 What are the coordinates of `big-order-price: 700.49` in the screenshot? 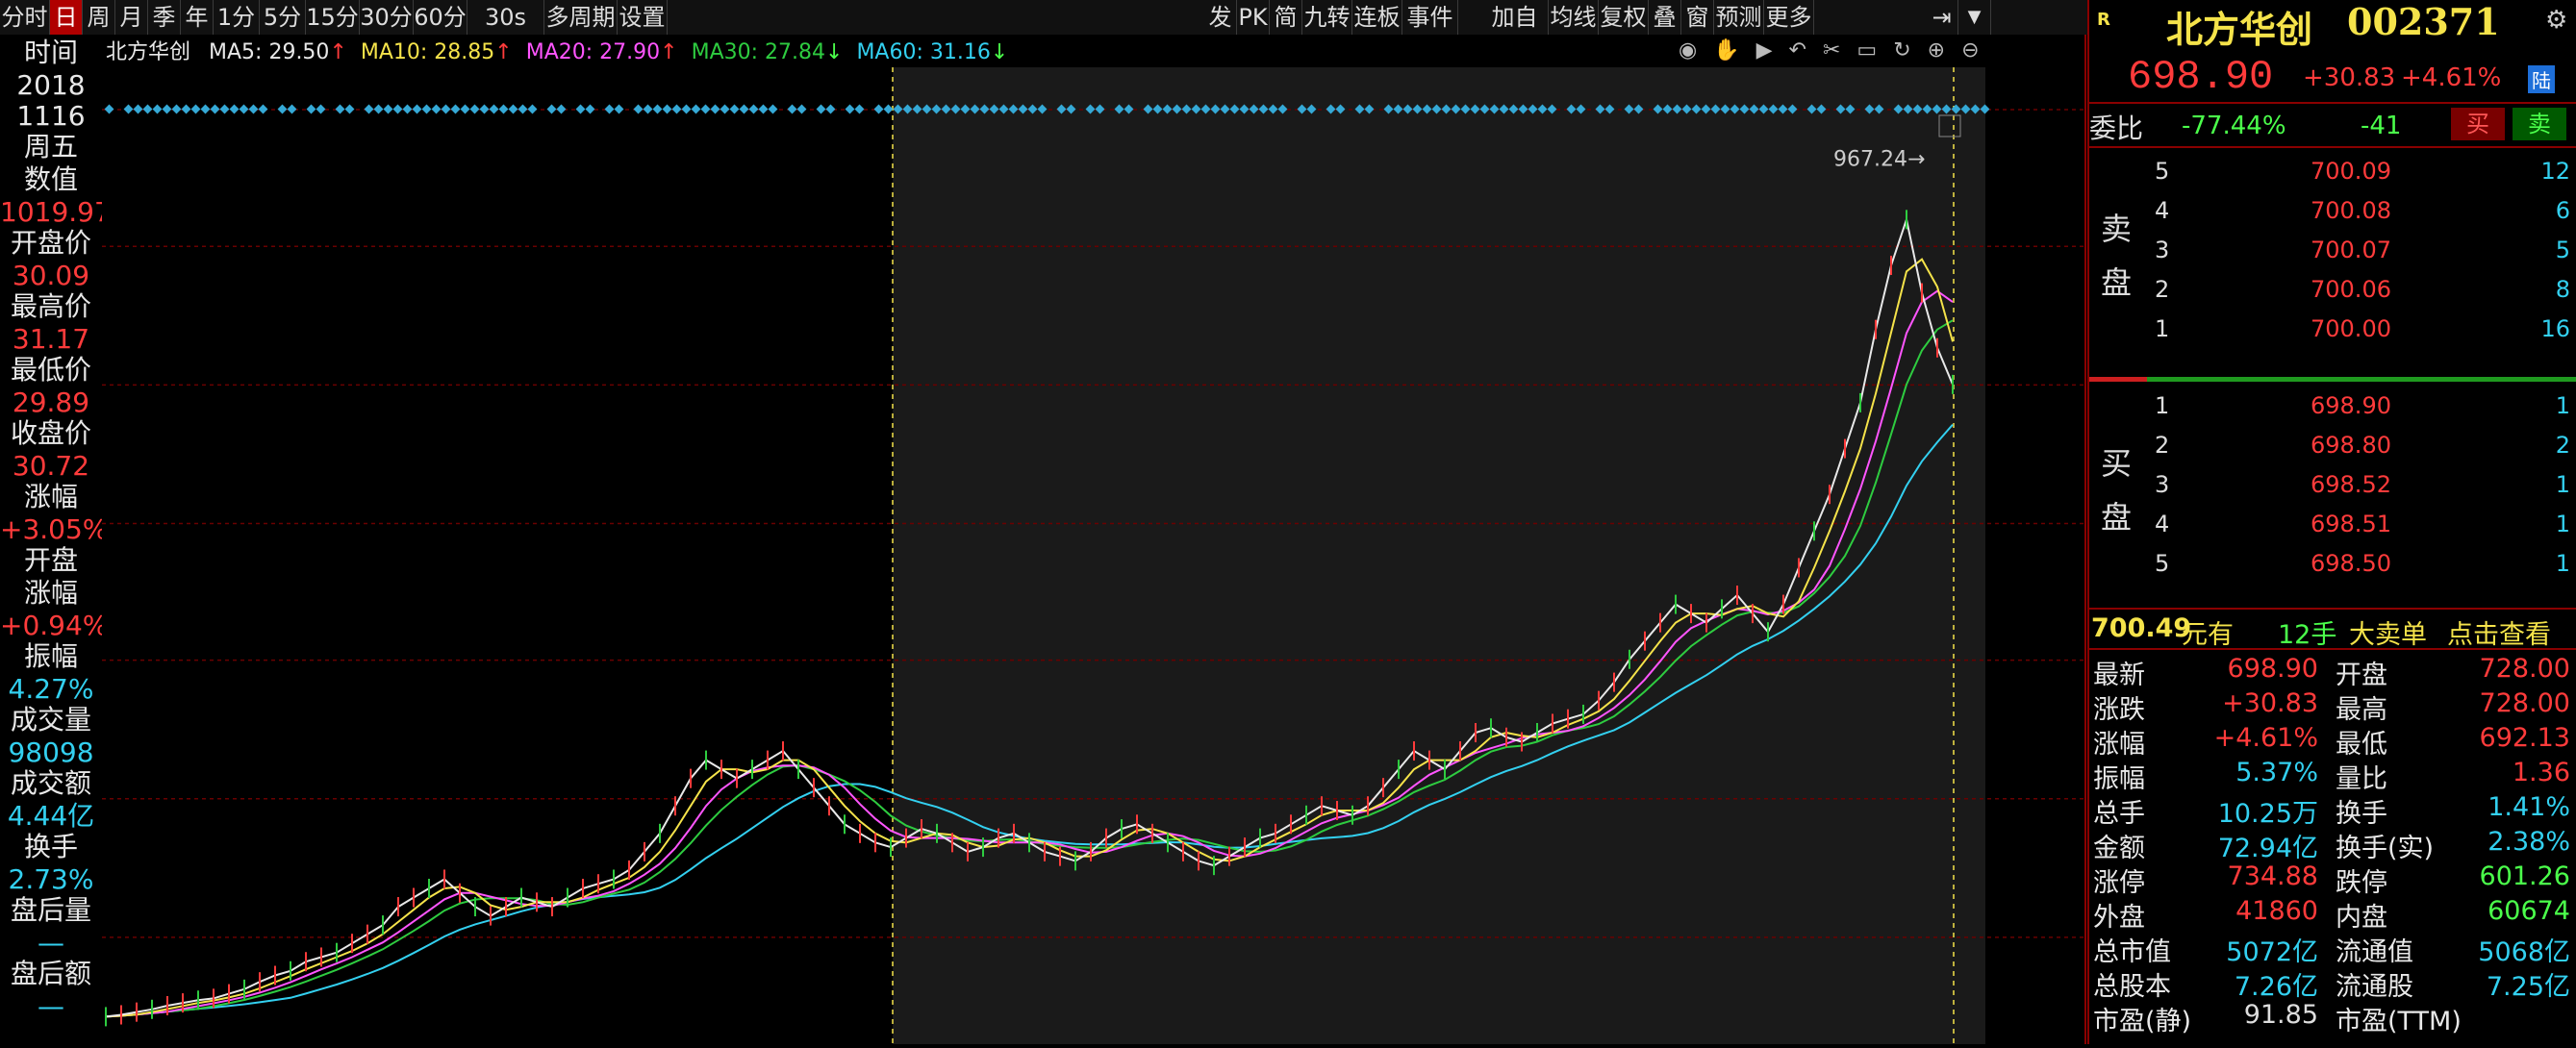 It's located at (2142, 628).